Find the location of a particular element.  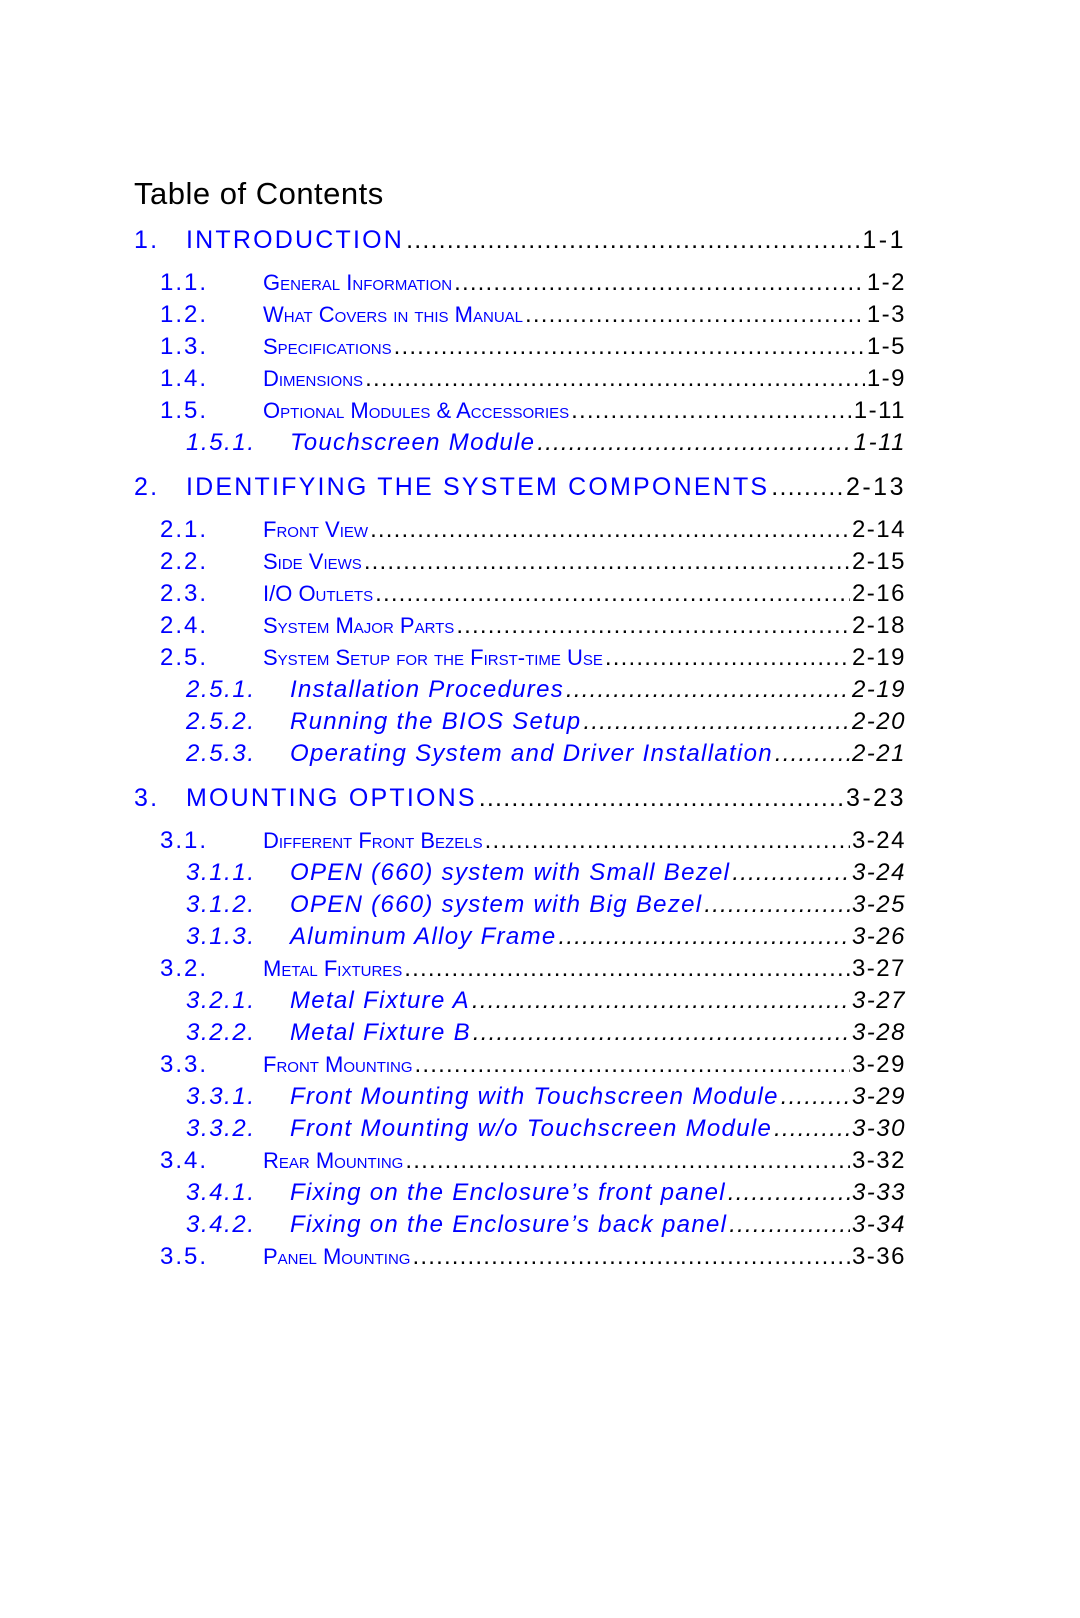

toc-entry-1-4: 1.4. Dimensions 1-9 is located at coordinates (520, 379).